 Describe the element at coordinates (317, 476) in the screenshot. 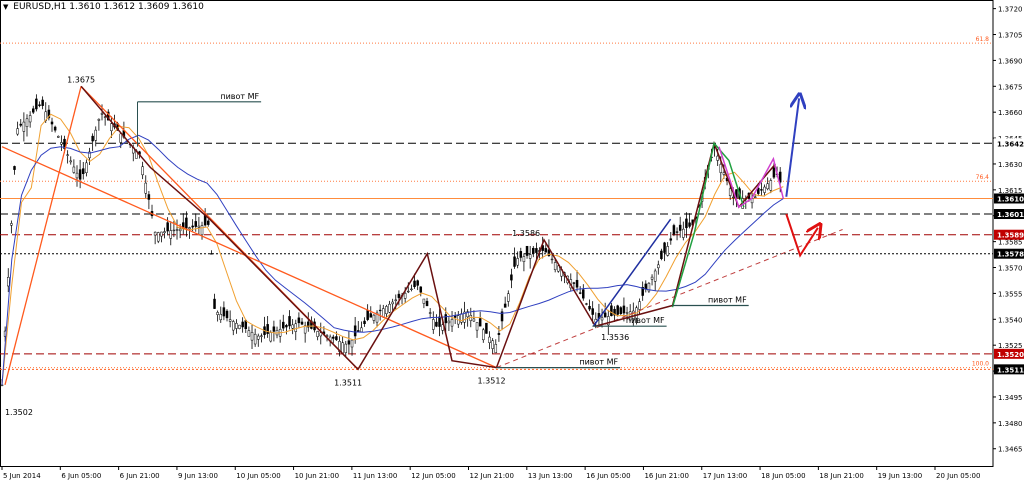

I see `time-tick-label: 10 Jun 21:00` at that location.